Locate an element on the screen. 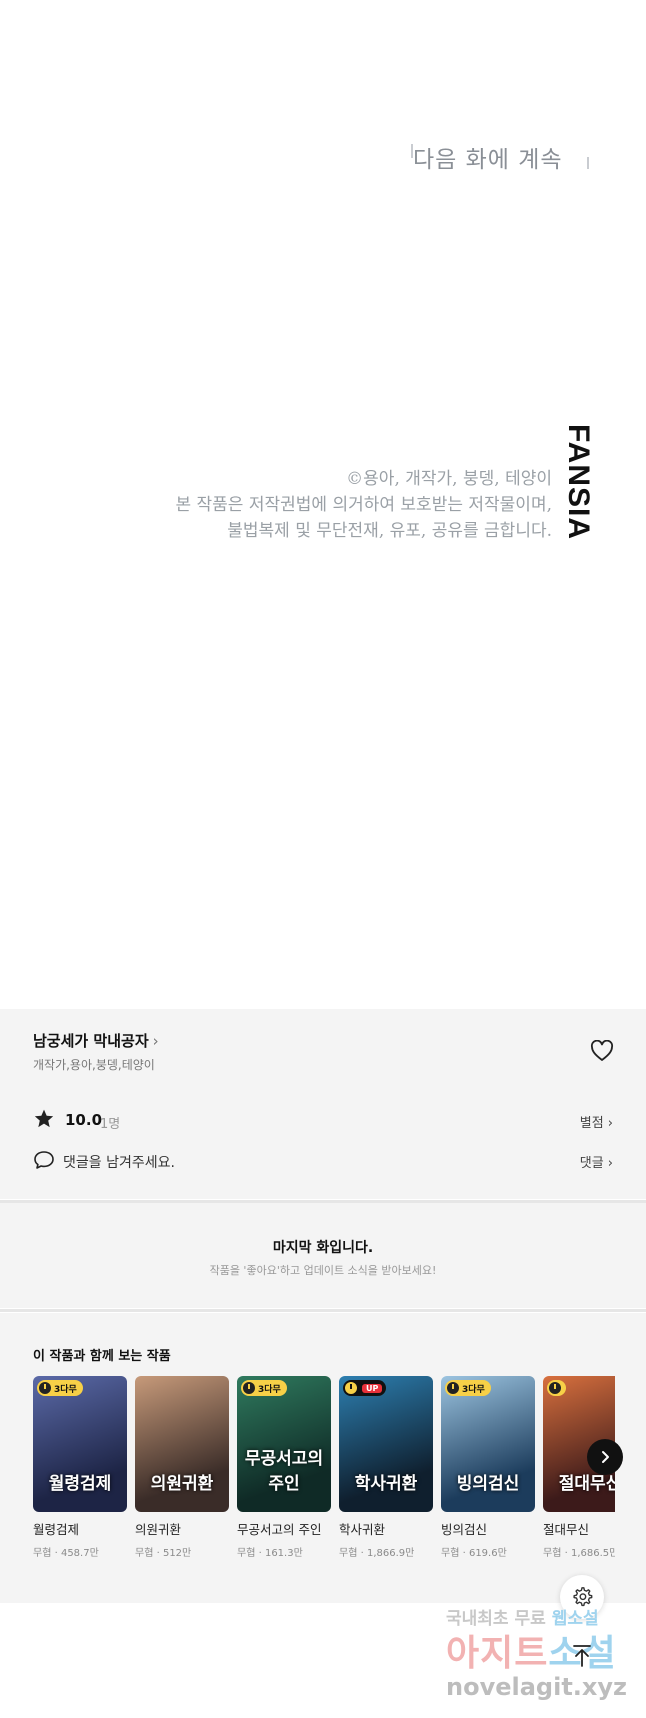 Image resolution: width=646 pixels, height=1718 pixels. badge-label: UP is located at coordinates (372, 1388).